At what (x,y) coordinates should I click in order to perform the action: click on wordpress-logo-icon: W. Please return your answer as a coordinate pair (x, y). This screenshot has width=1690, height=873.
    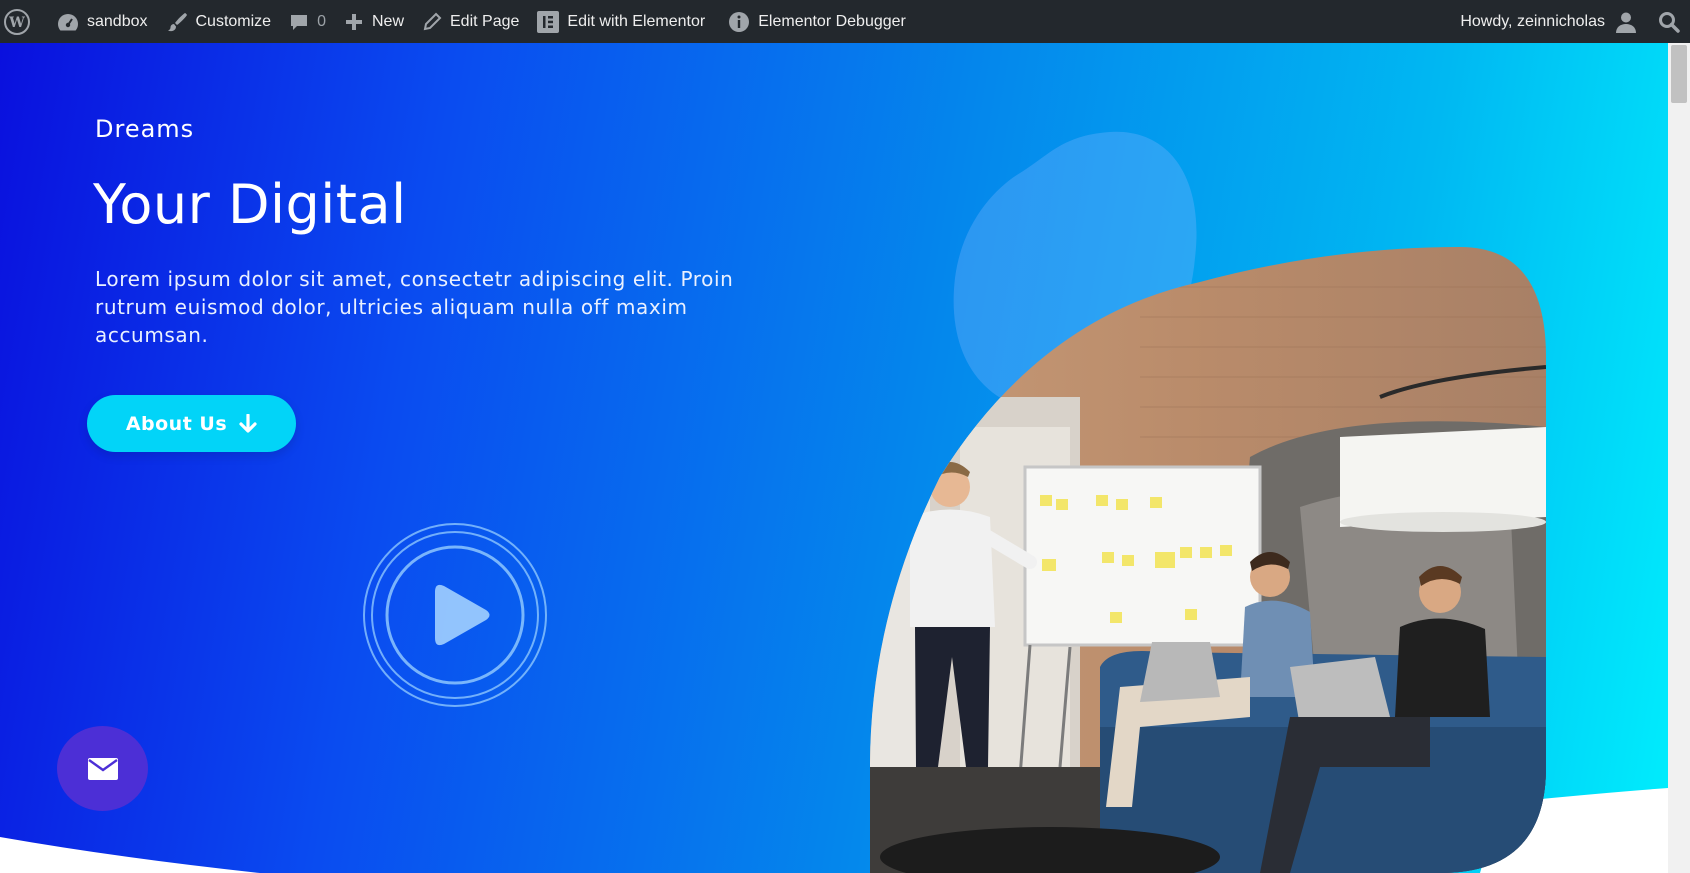
    Looking at the image, I should click on (17, 21).